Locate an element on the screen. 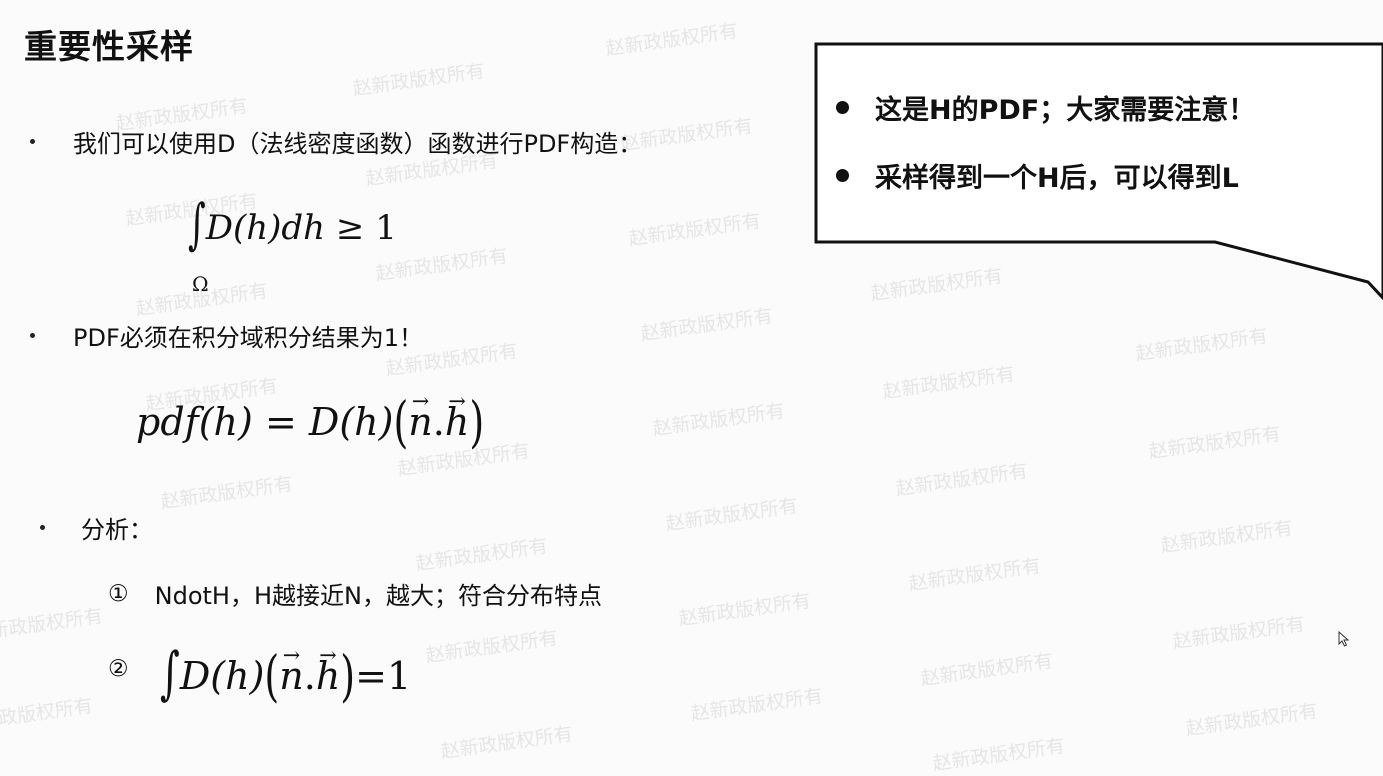 The image size is (1383, 776). formula-relation: ≥ is located at coordinates (350, 228).